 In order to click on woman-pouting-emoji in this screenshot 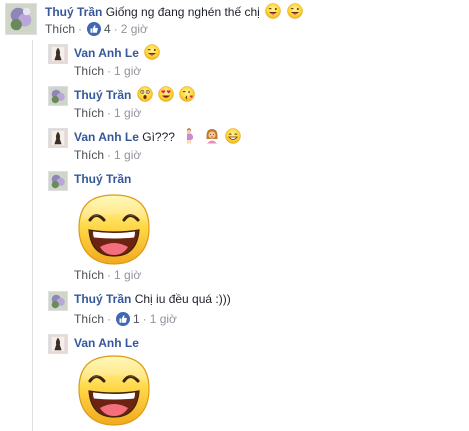, I will do `click(212, 136)`.